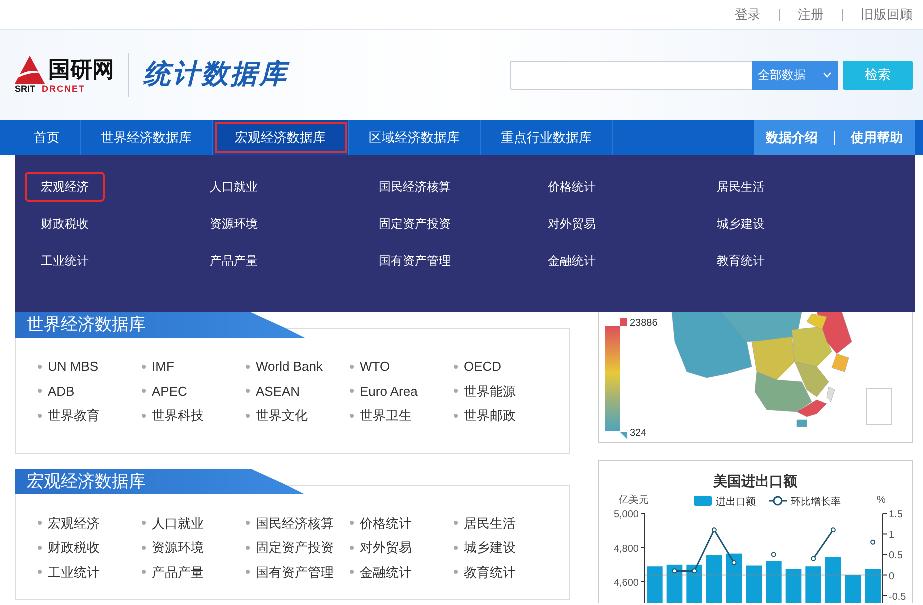 The height and width of the screenshot is (605, 923). What do you see at coordinates (892, 536) in the screenshot?
I see `tick-label: 1` at bounding box center [892, 536].